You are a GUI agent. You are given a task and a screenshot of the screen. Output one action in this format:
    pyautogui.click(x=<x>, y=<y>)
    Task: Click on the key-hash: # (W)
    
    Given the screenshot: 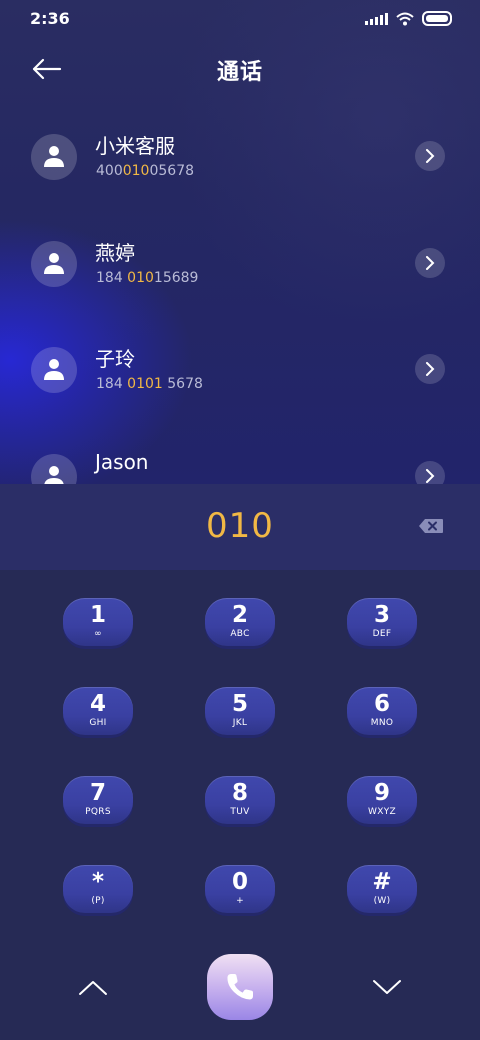 What is the action you would take?
    pyautogui.click(x=382, y=889)
    